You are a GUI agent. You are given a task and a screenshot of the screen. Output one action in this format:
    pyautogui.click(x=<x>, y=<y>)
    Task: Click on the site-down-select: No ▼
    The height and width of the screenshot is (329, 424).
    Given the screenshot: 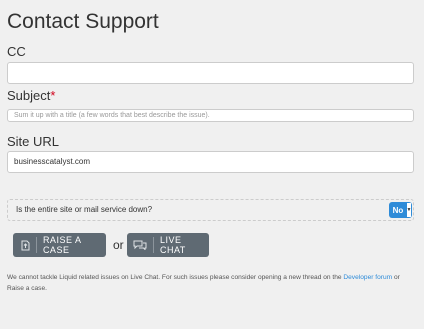 What is the action you would take?
    pyautogui.click(x=400, y=210)
    